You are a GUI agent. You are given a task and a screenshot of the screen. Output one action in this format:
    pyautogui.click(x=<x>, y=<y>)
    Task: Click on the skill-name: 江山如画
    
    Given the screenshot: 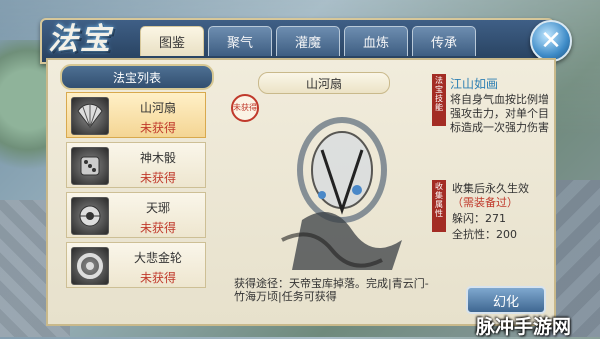 What is the action you would take?
    pyautogui.click(x=474, y=84)
    